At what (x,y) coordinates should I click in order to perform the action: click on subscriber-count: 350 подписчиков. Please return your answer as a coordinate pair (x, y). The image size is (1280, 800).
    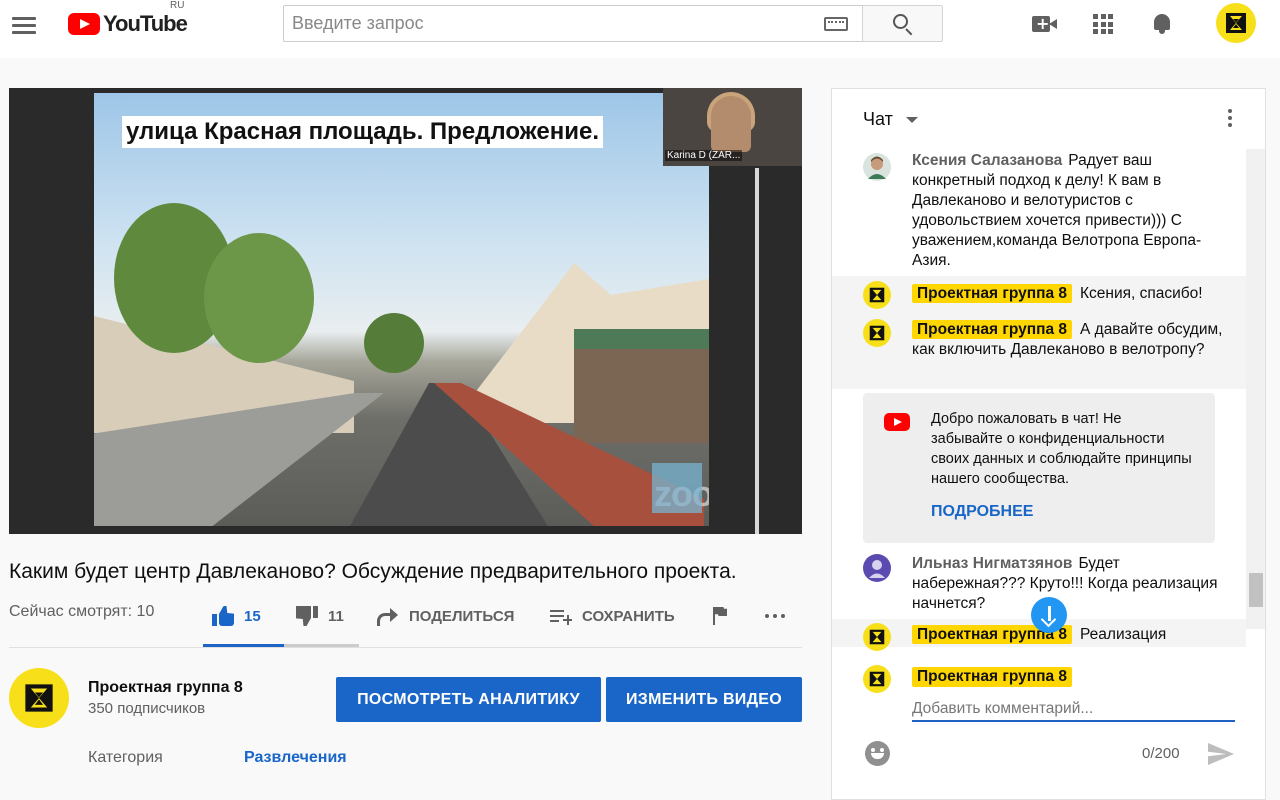
    Looking at the image, I should click on (147, 708).